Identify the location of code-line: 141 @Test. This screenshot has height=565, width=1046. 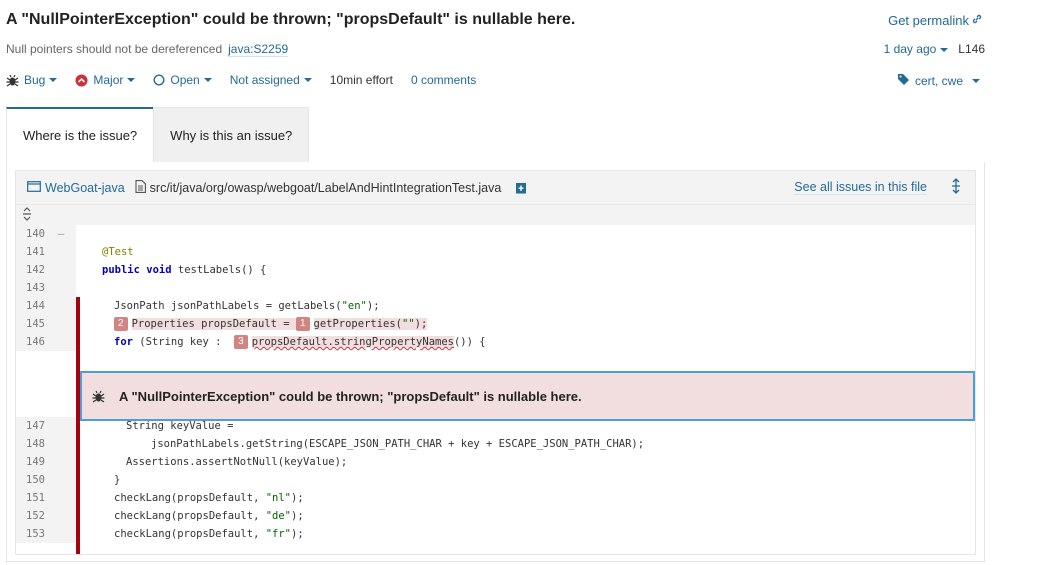
(495, 252).